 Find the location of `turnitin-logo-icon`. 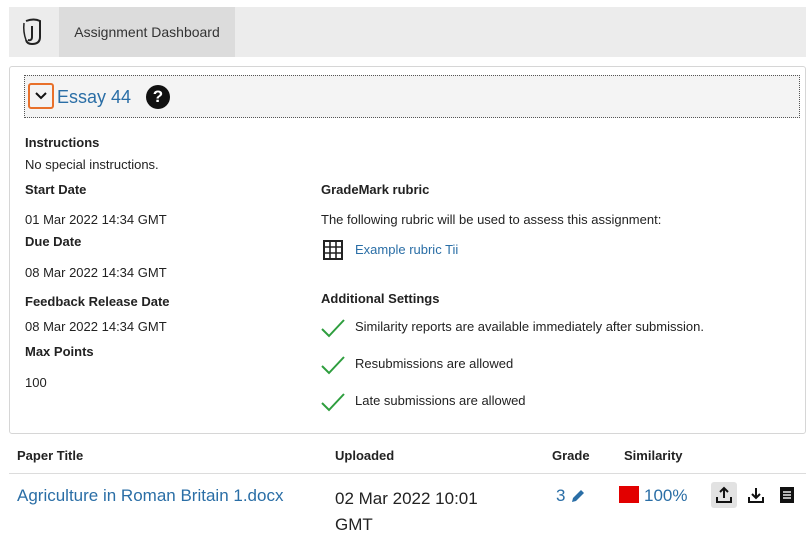

turnitin-logo-icon is located at coordinates (34, 32).